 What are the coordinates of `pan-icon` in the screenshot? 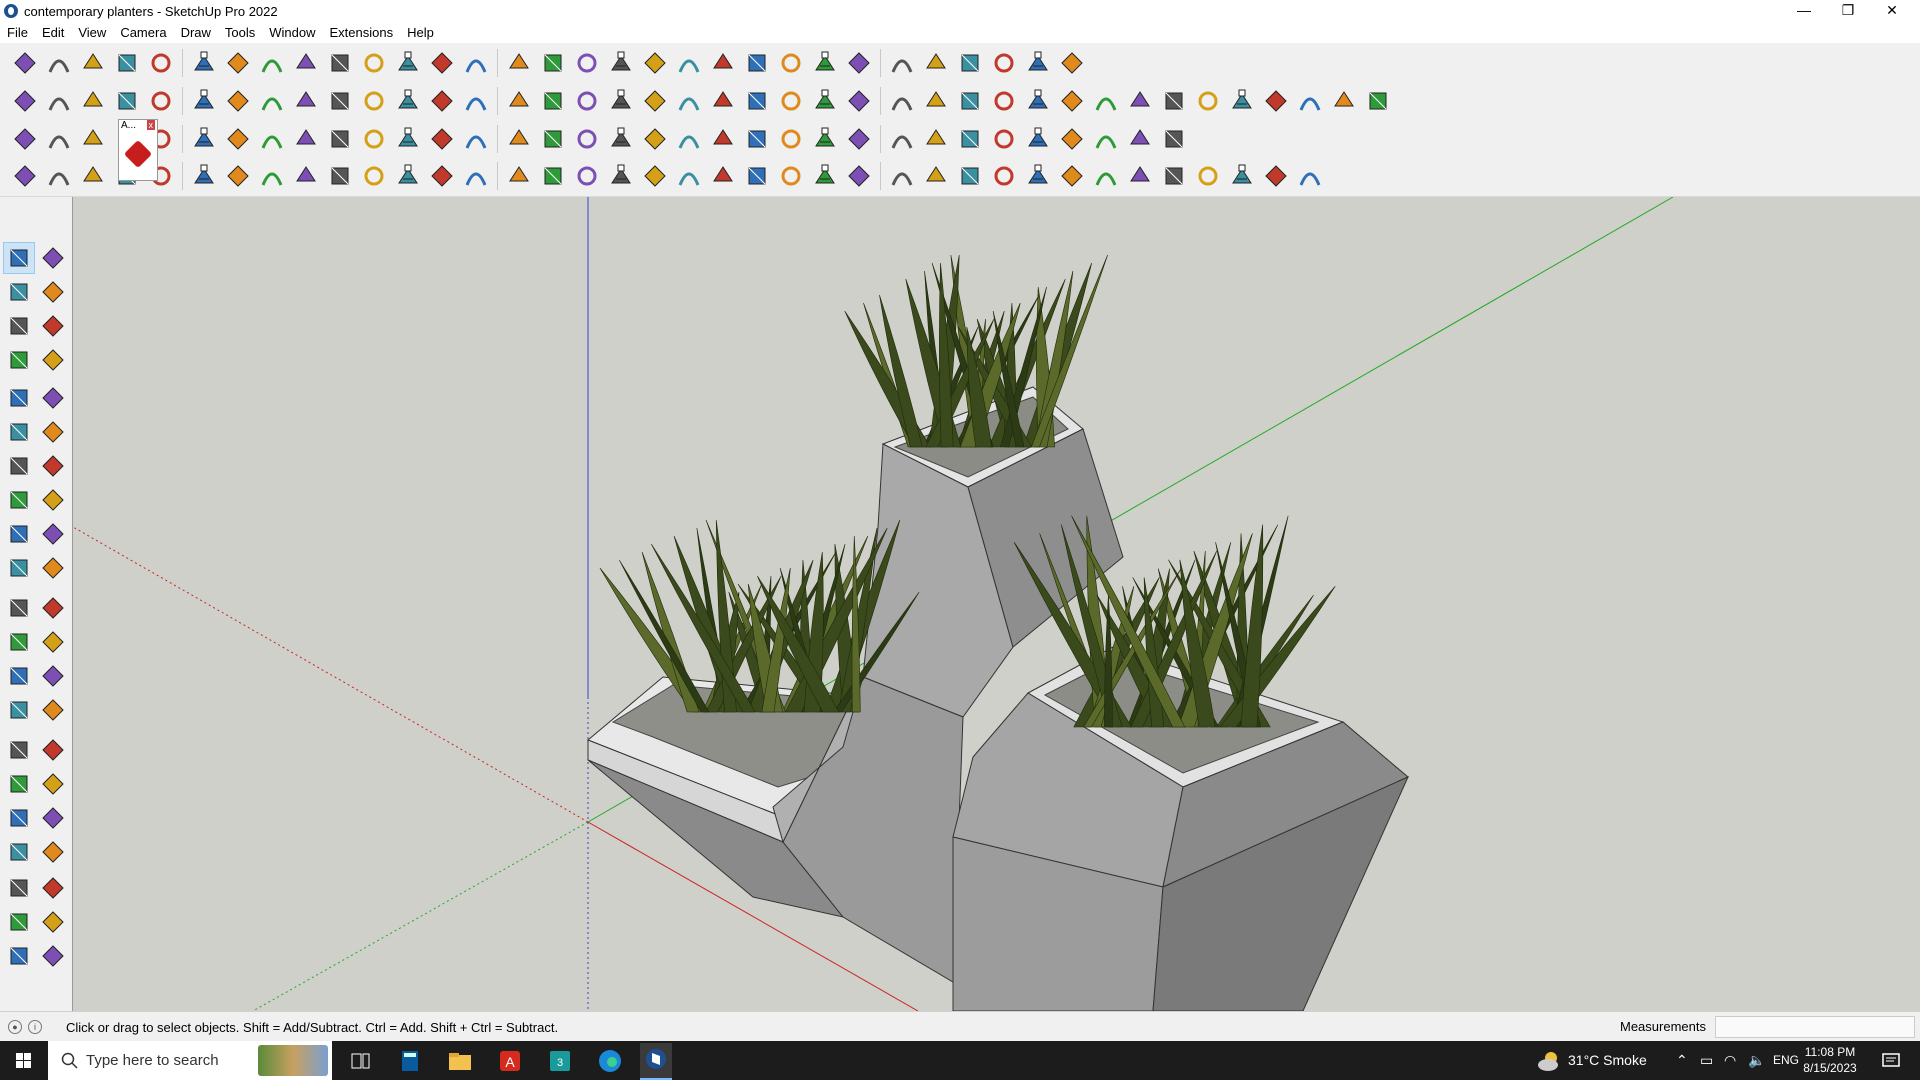 It's located at (553, 63).